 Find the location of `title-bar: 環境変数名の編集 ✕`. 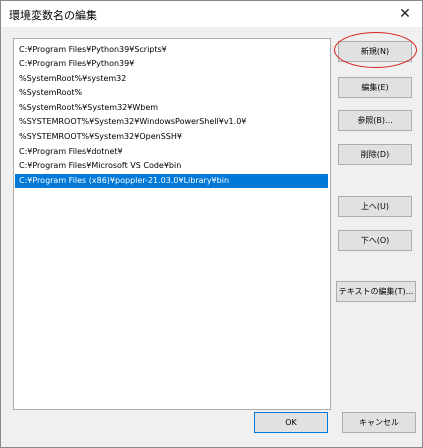

title-bar: 環境変数名の編集 ✕ is located at coordinates (211, 14).